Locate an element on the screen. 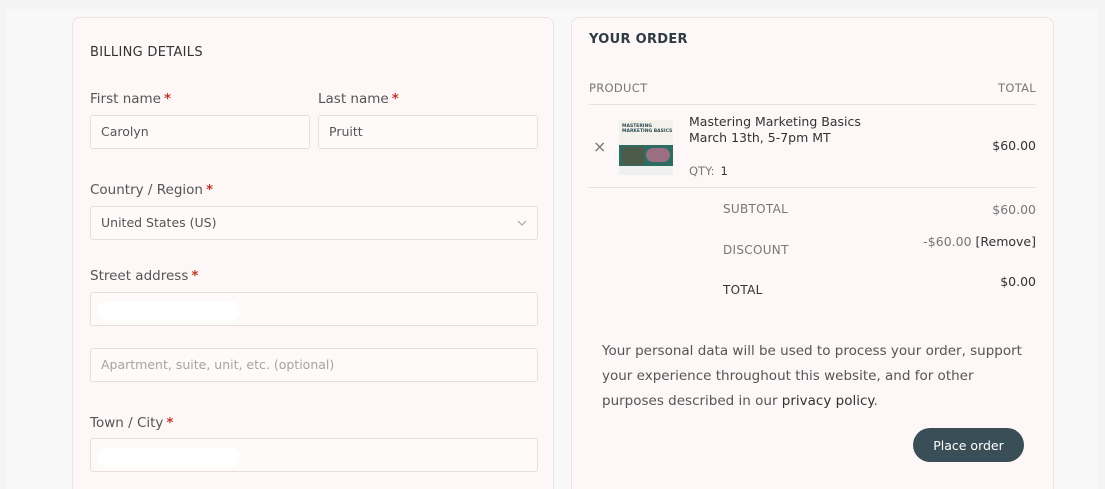 This screenshot has width=1105, height=489. street-label: Street address * is located at coordinates (144, 276).